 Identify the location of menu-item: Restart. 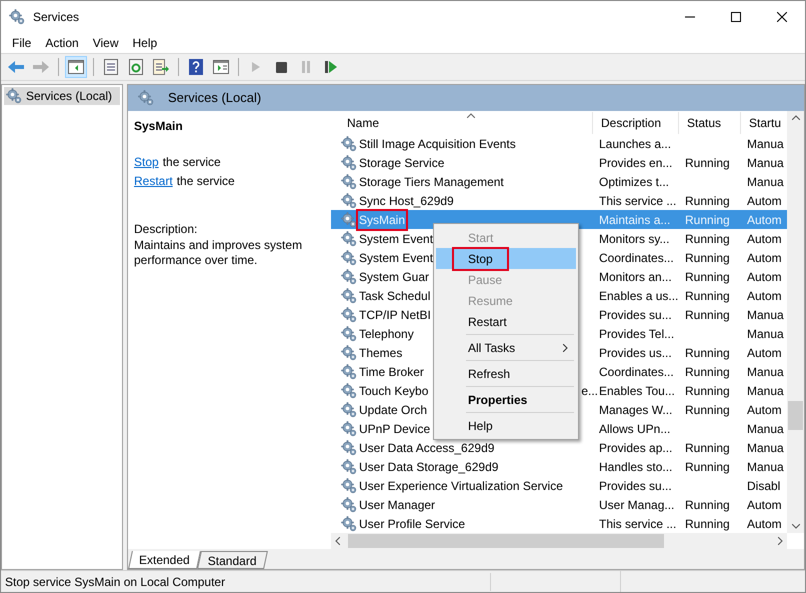
(506, 321).